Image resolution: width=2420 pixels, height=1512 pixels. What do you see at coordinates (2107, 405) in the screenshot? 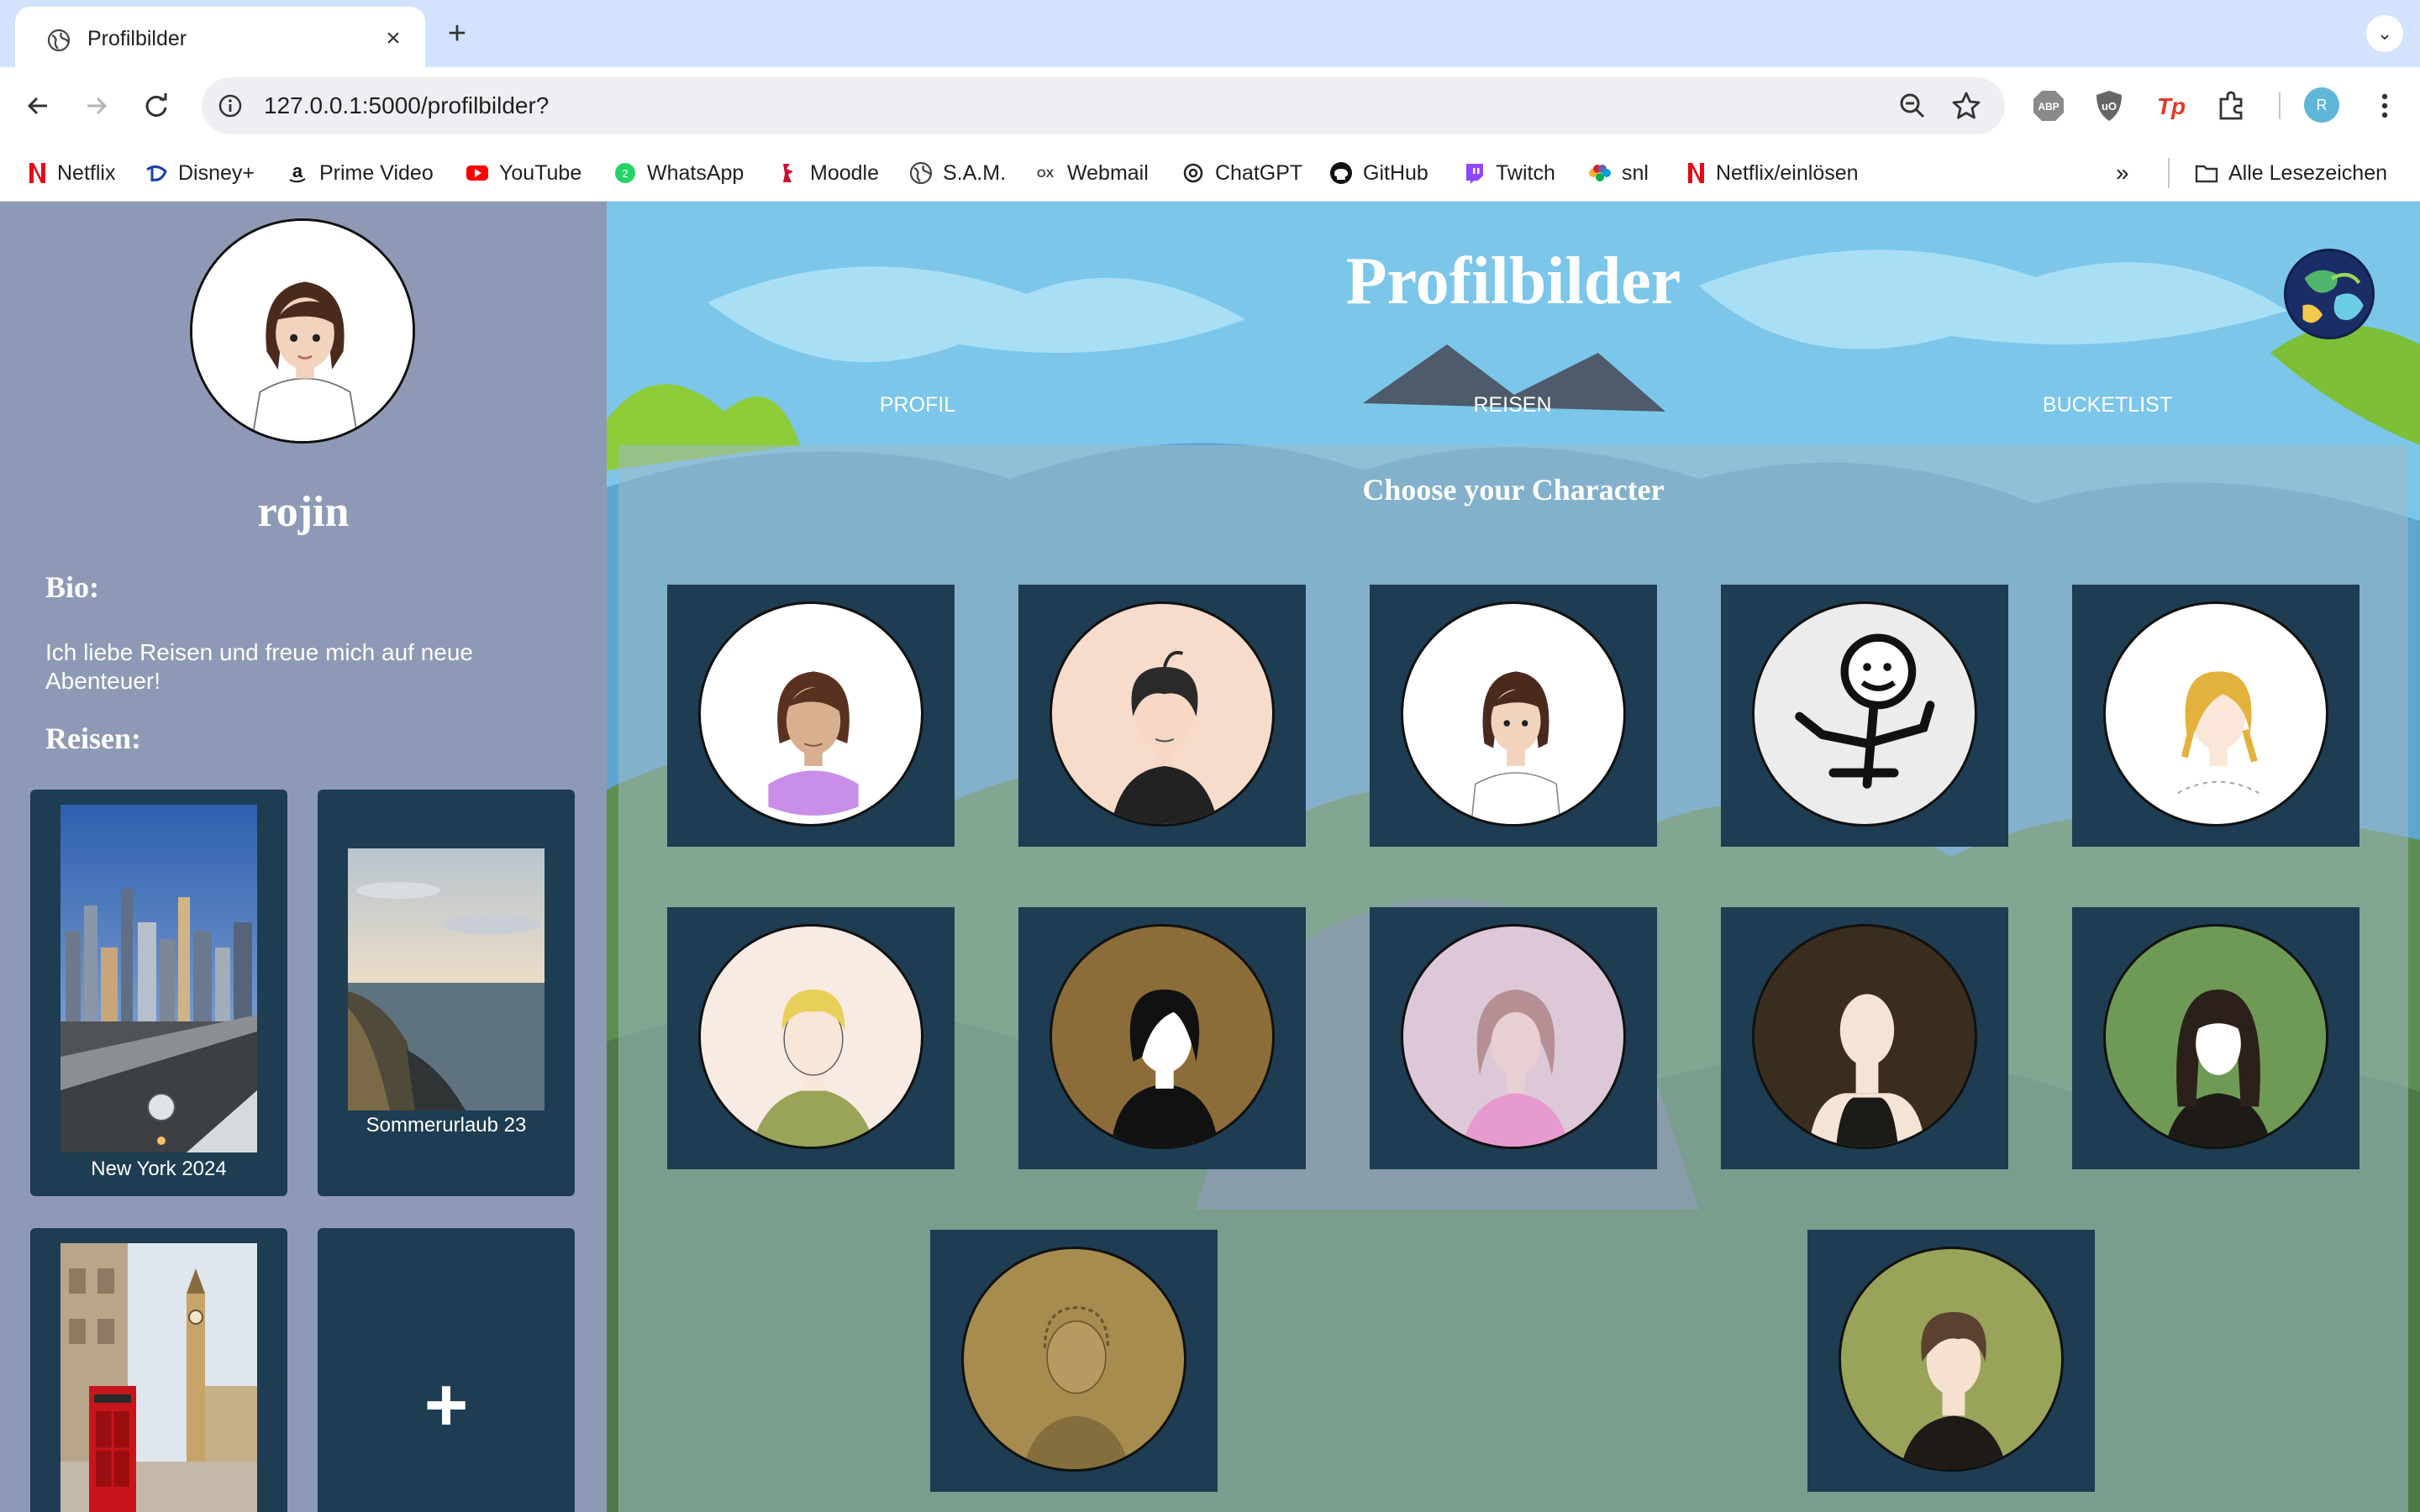
I see `nav-bucketlist: BUCKETLIST` at bounding box center [2107, 405].